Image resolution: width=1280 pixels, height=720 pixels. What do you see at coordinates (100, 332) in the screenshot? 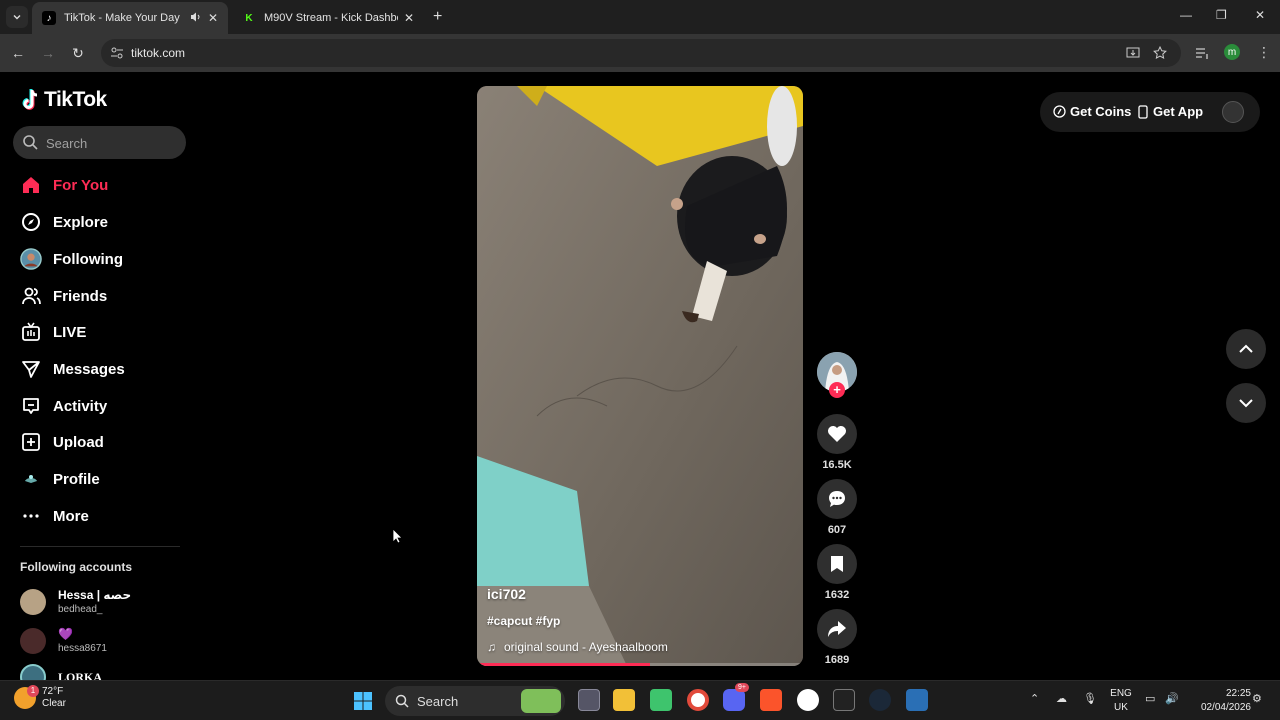
I see `nav-live: LIVE` at bounding box center [100, 332].